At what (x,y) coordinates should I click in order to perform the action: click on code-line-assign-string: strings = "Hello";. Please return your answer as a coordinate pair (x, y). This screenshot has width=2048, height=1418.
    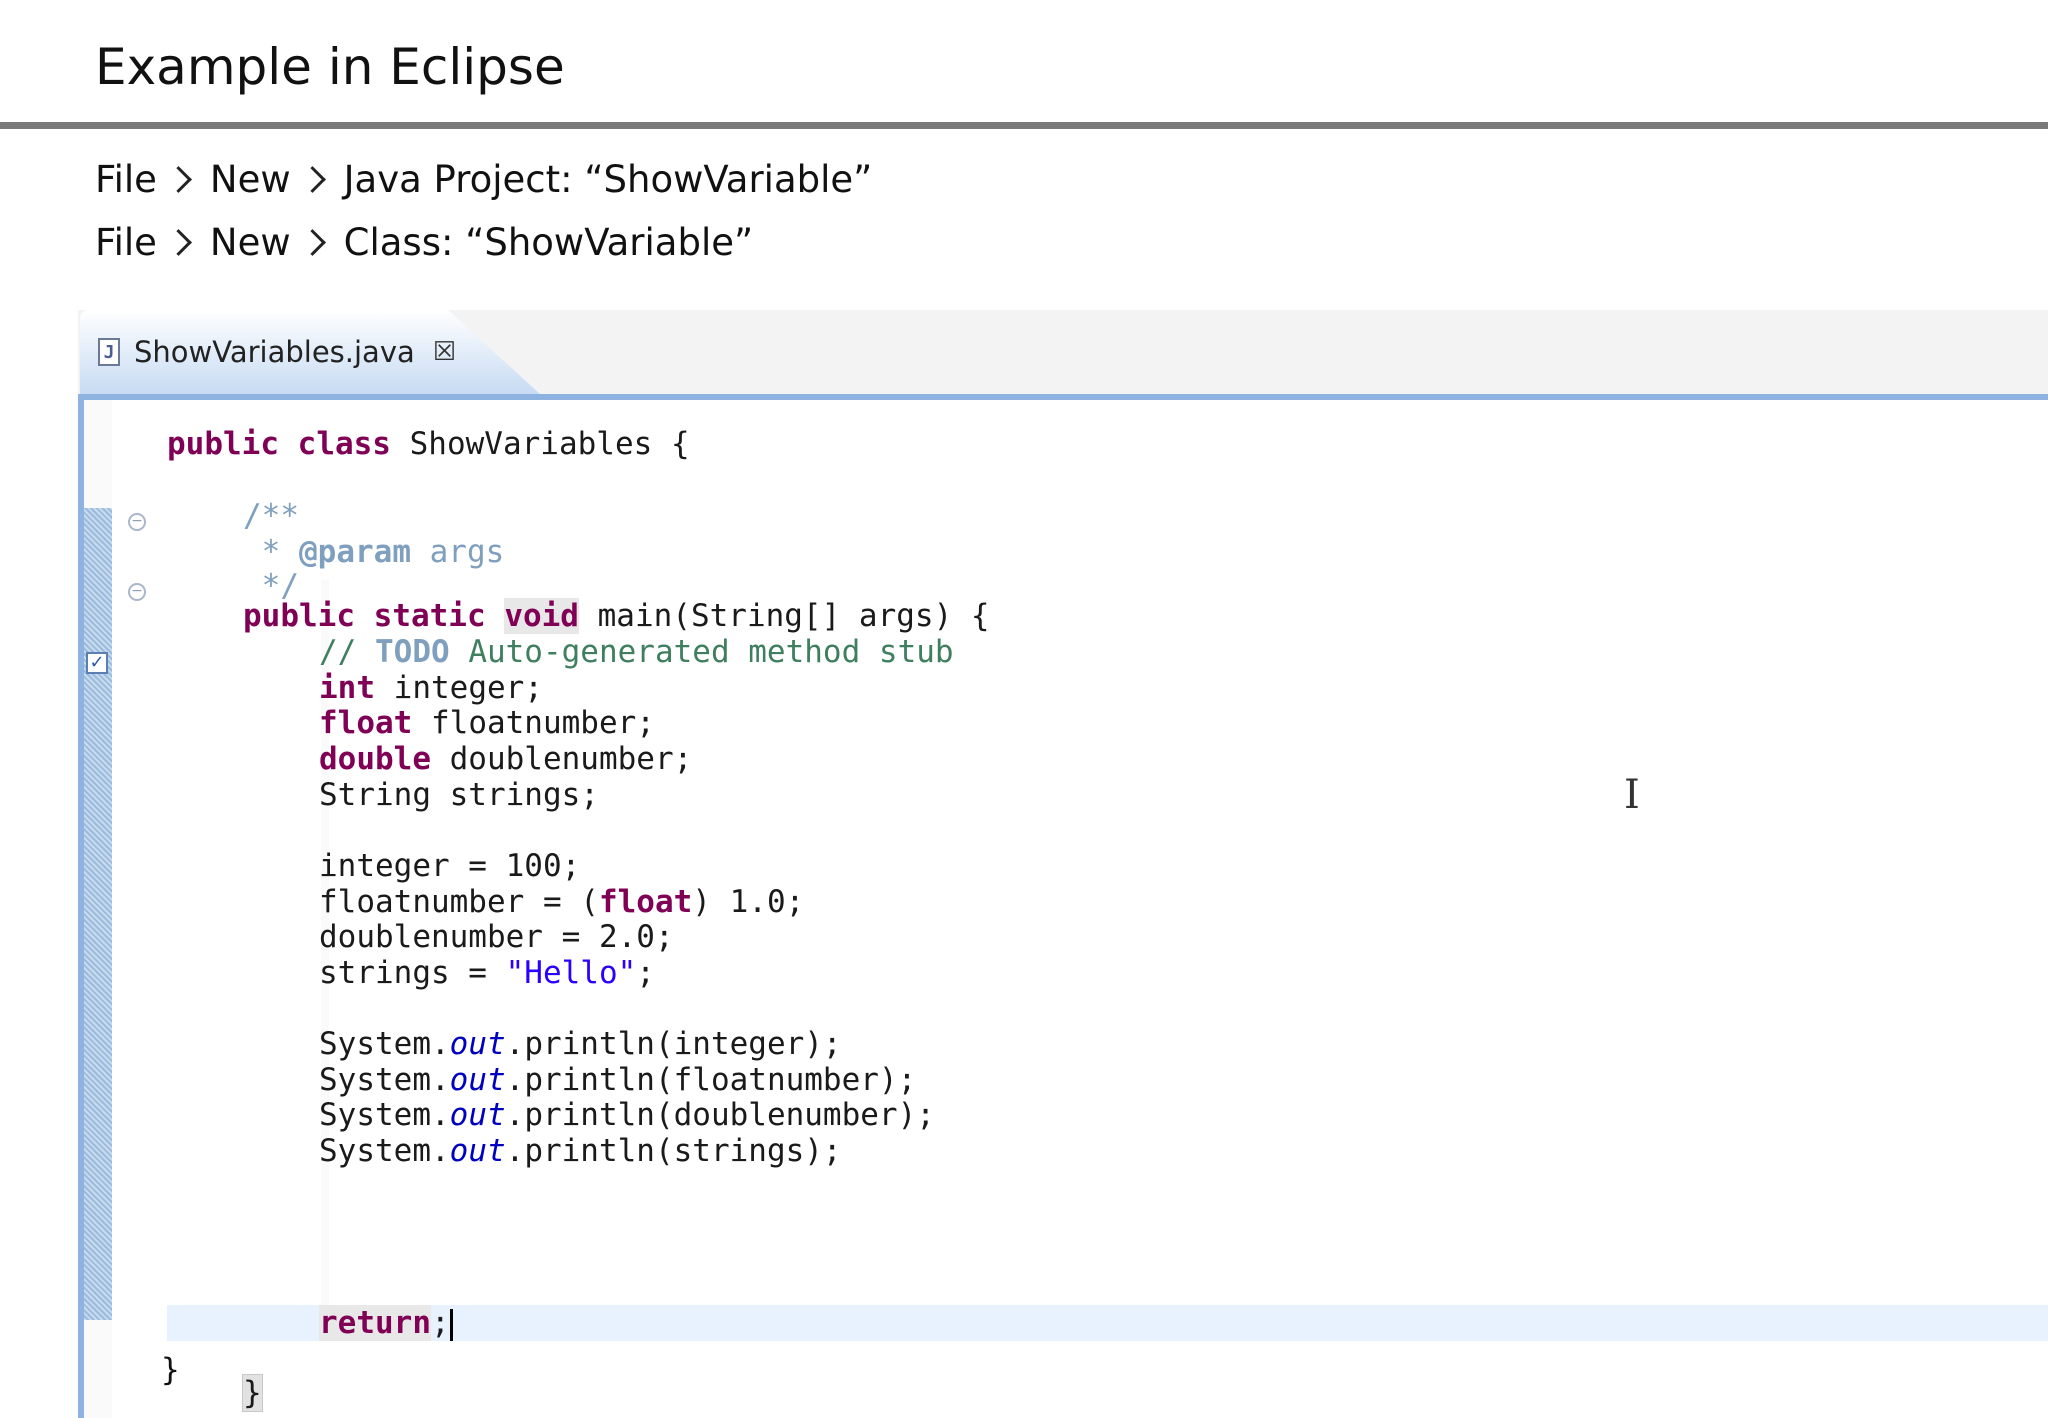
    Looking at the image, I should click on (487, 973).